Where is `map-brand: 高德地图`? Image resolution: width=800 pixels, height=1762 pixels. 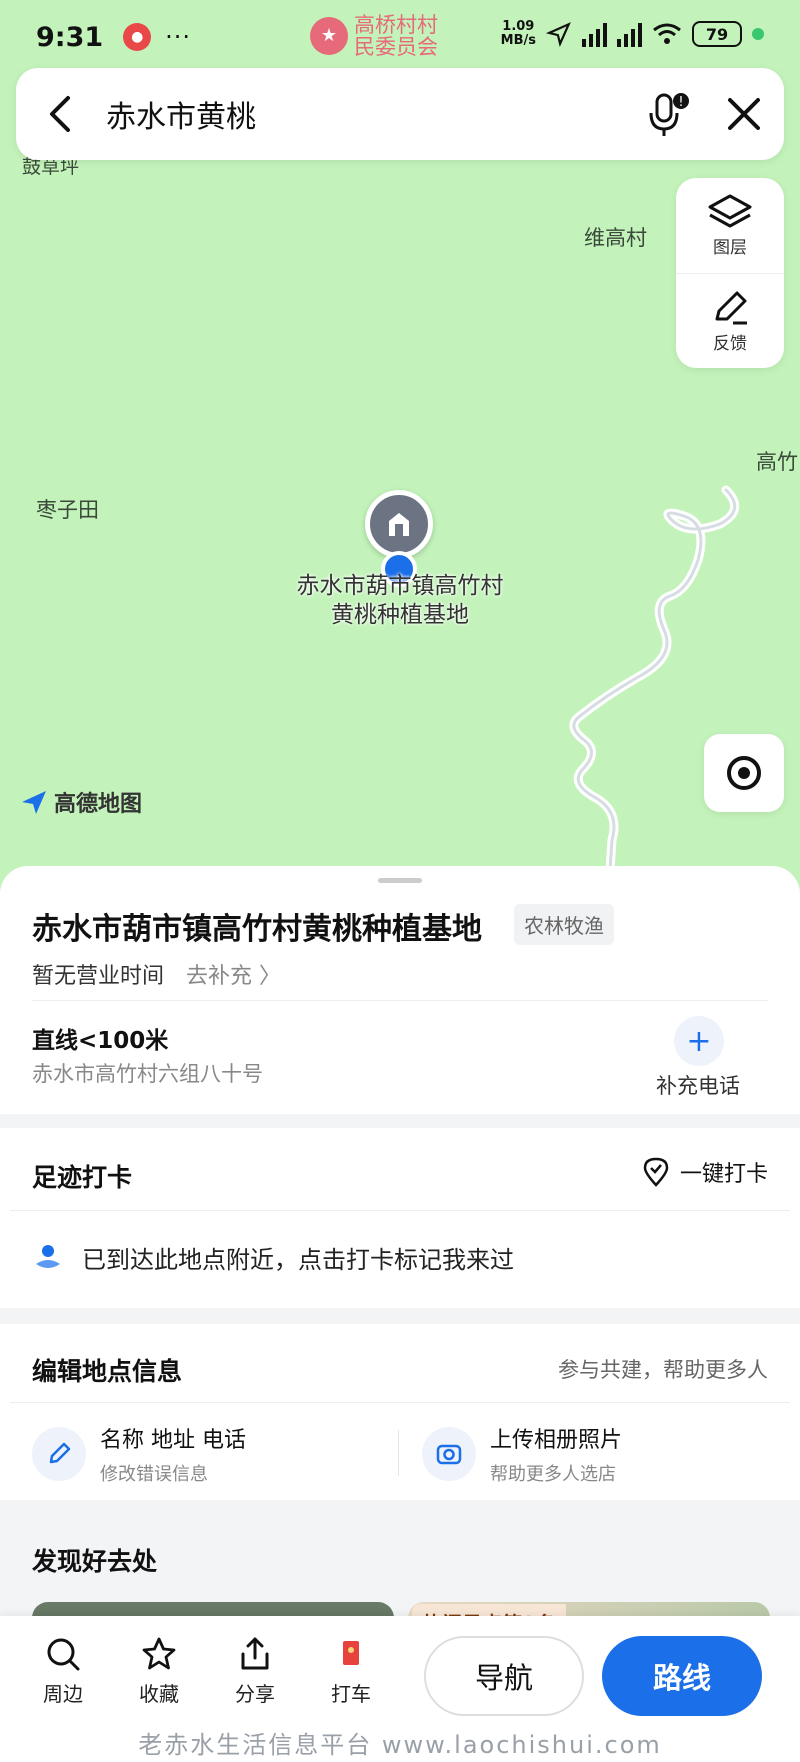
map-brand: 高德地图 is located at coordinates (81, 802).